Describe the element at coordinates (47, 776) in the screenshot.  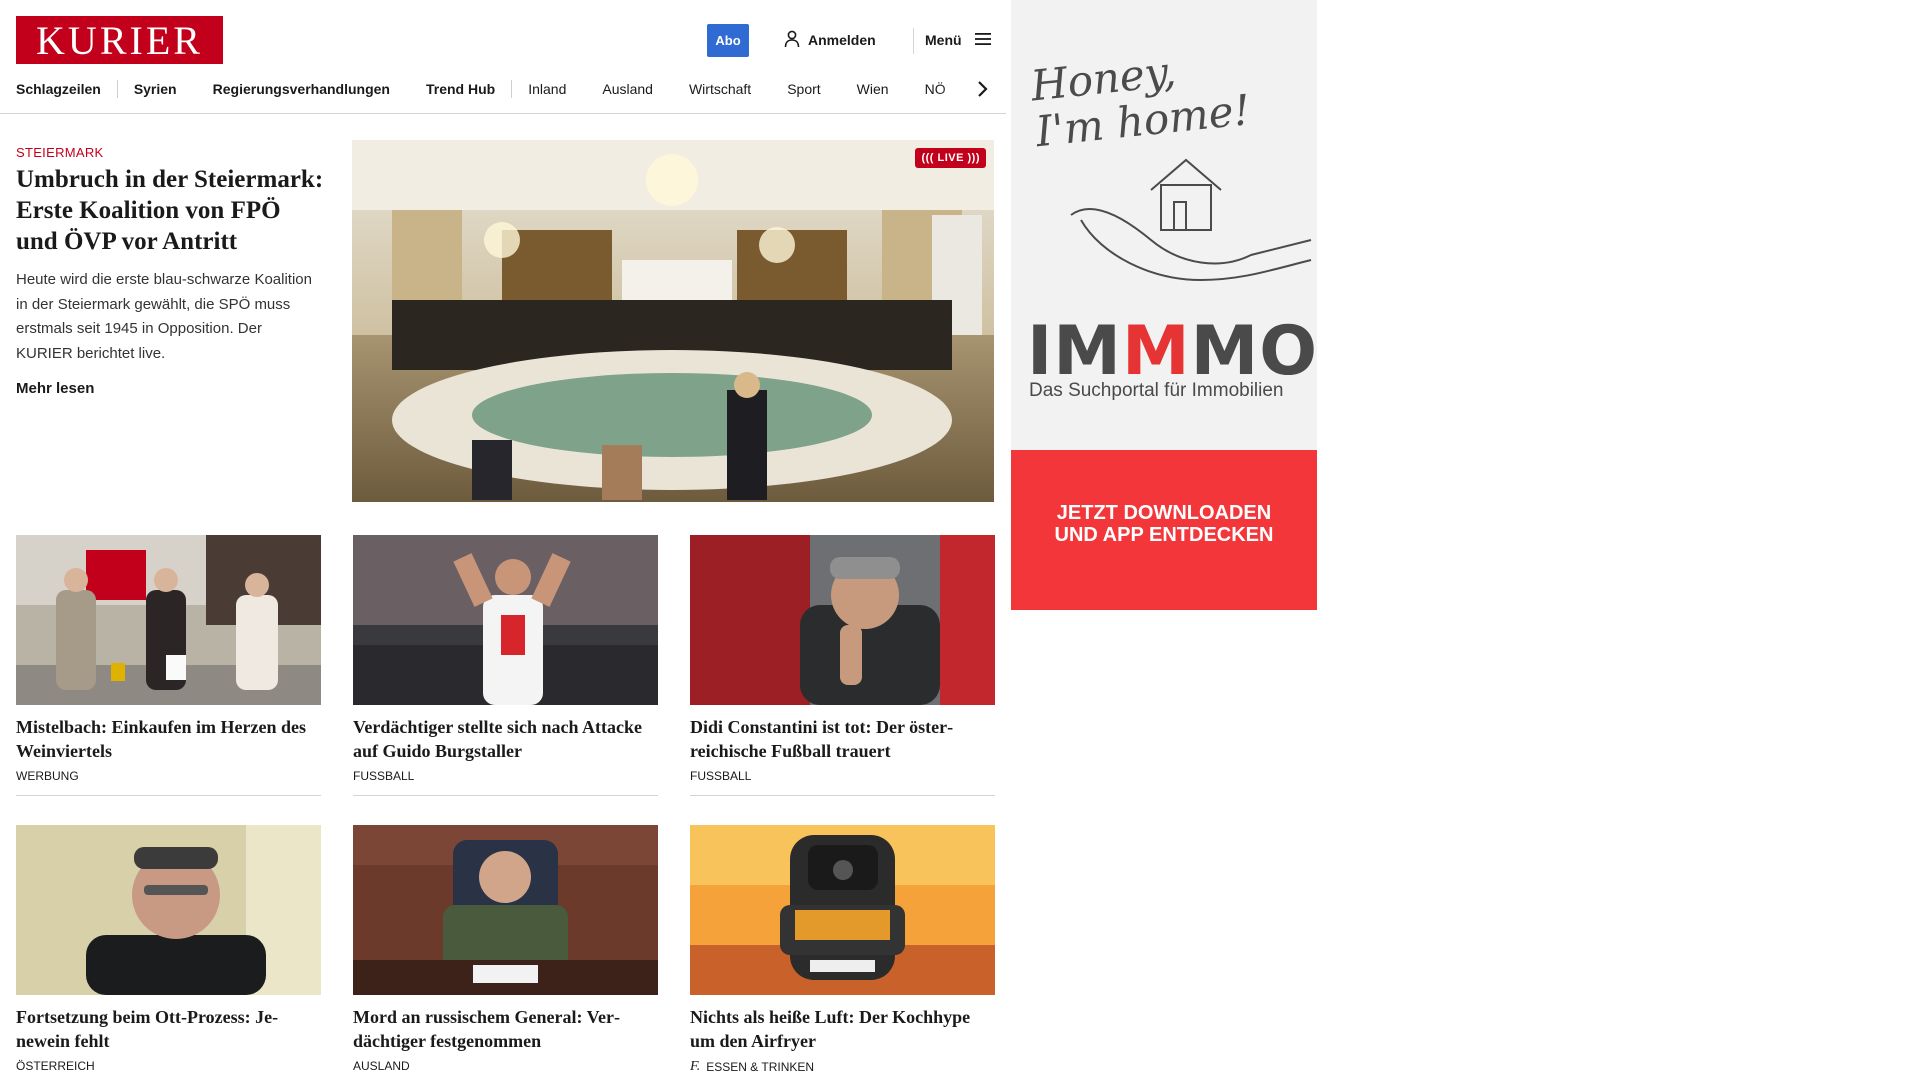
I see `category-label: WERBUNG` at that location.